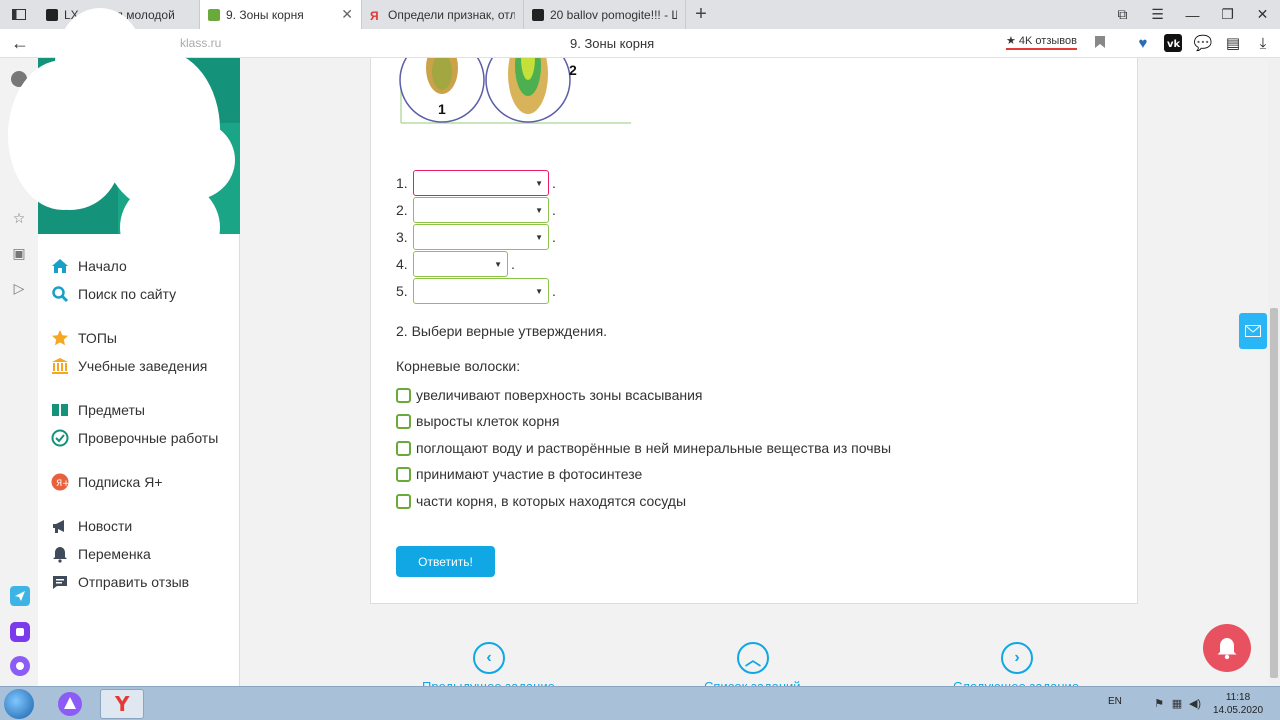  What do you see at coordinates (1238, 704) in the screenshot?
I see `clock: 11:18 14.05.2020` at bounding box center [1238, 704].